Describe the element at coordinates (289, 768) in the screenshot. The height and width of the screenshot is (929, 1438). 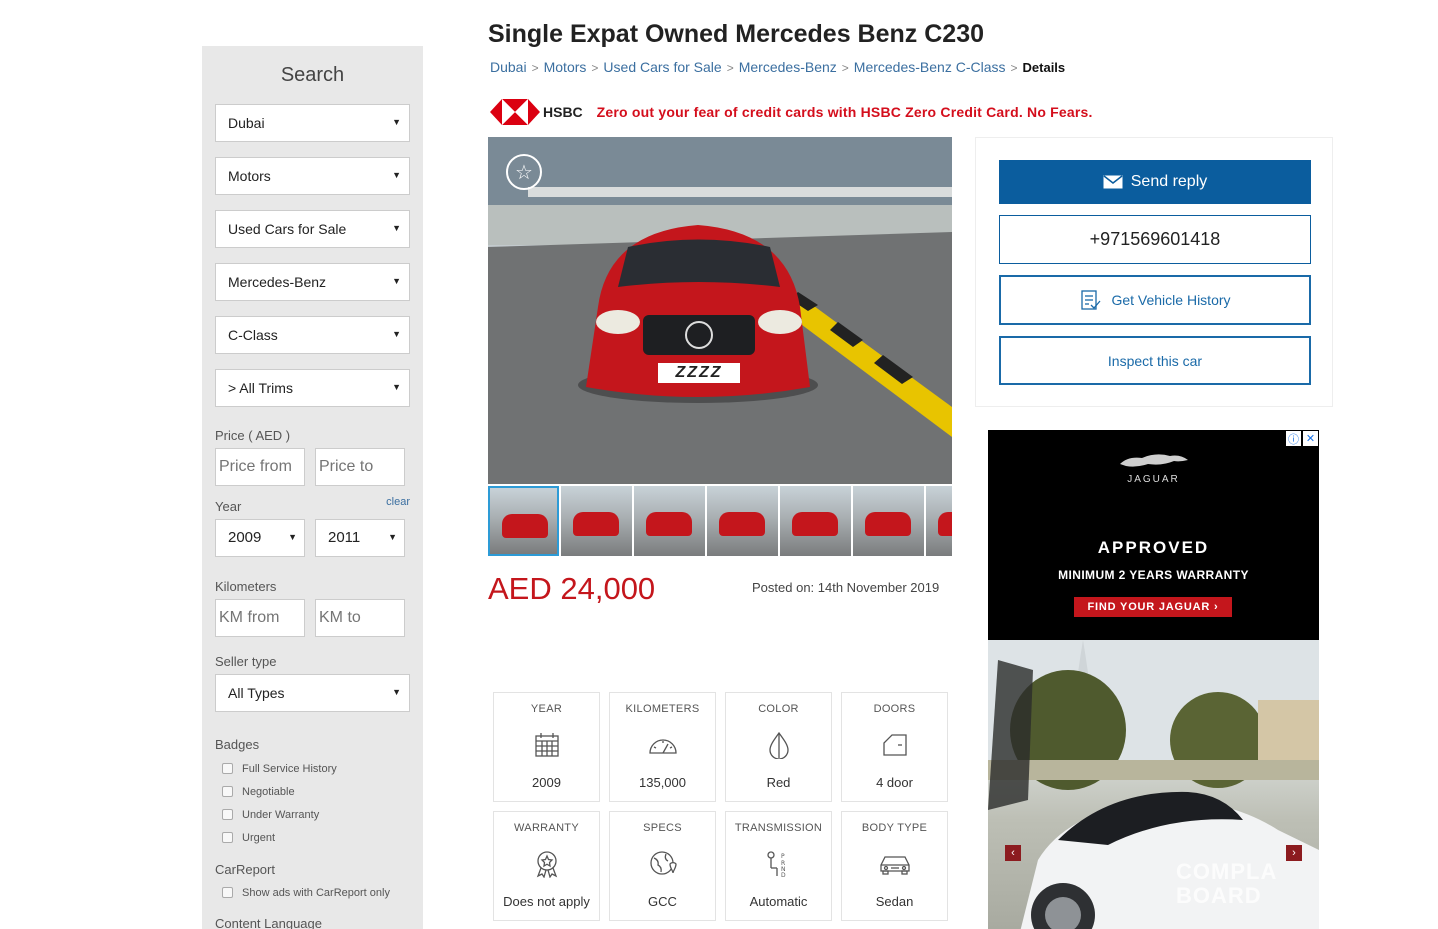
I see `badge-label: Full Service History` at that location.